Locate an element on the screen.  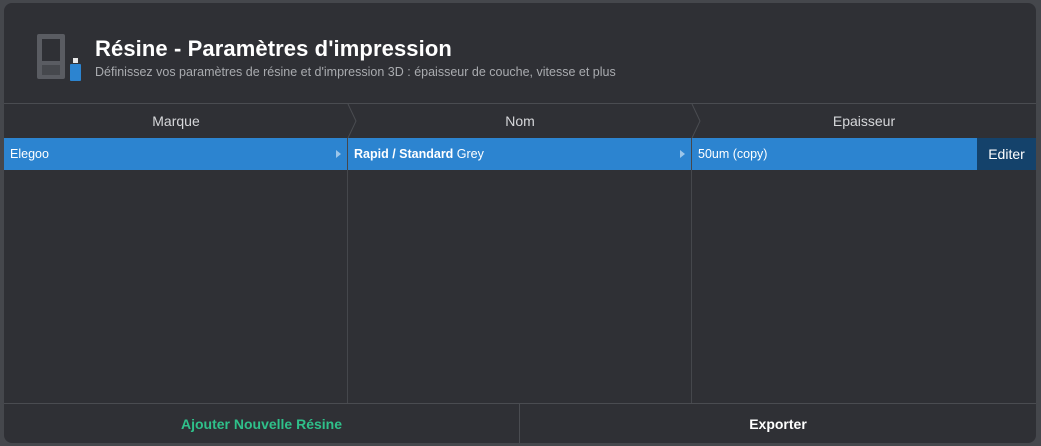
column-header-thickness: Epaisseur is located at coordinates (864, 121).